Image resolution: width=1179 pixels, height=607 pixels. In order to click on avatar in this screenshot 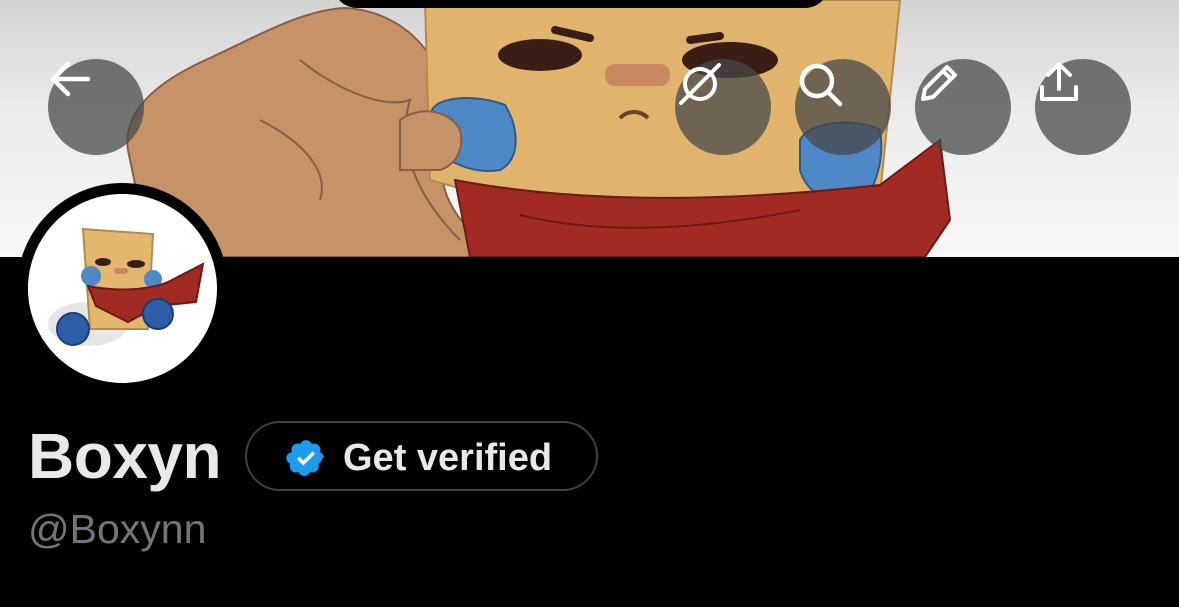, I will do `click(122, 288)`.